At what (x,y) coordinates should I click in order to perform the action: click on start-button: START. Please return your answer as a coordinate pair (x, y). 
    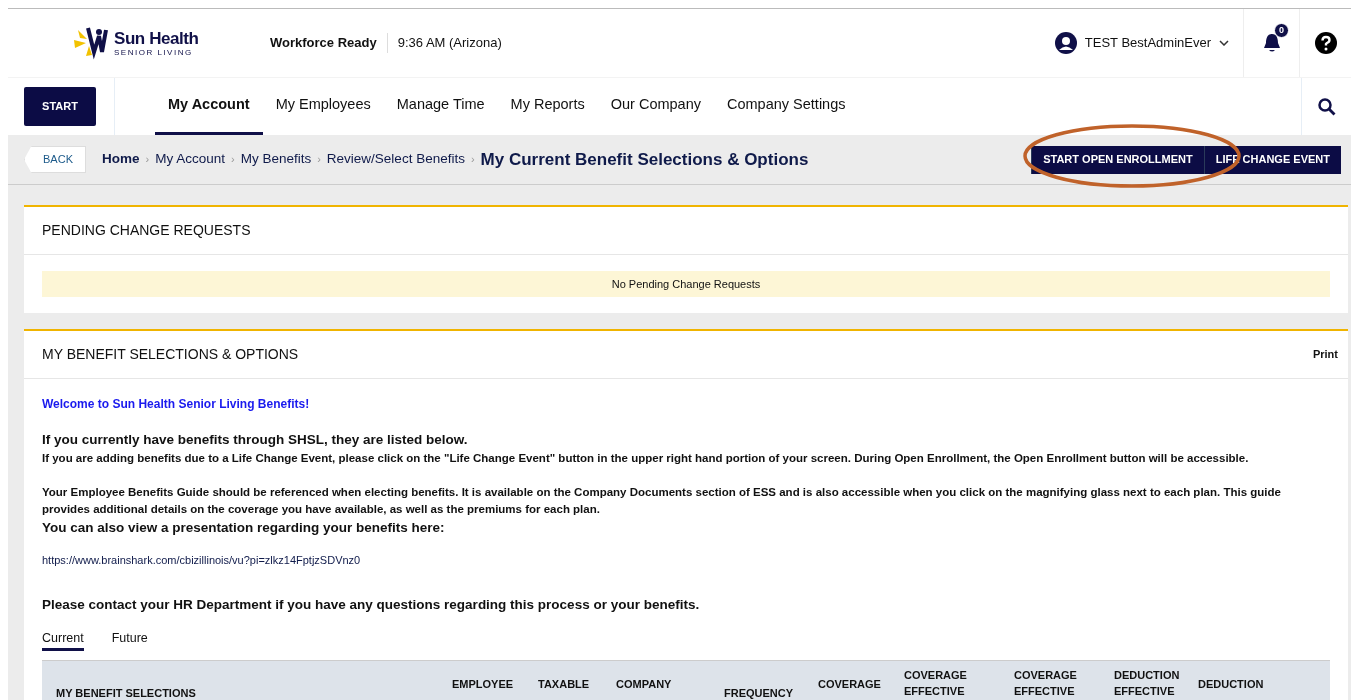
    Looking at the image, I should click on (60, 106).